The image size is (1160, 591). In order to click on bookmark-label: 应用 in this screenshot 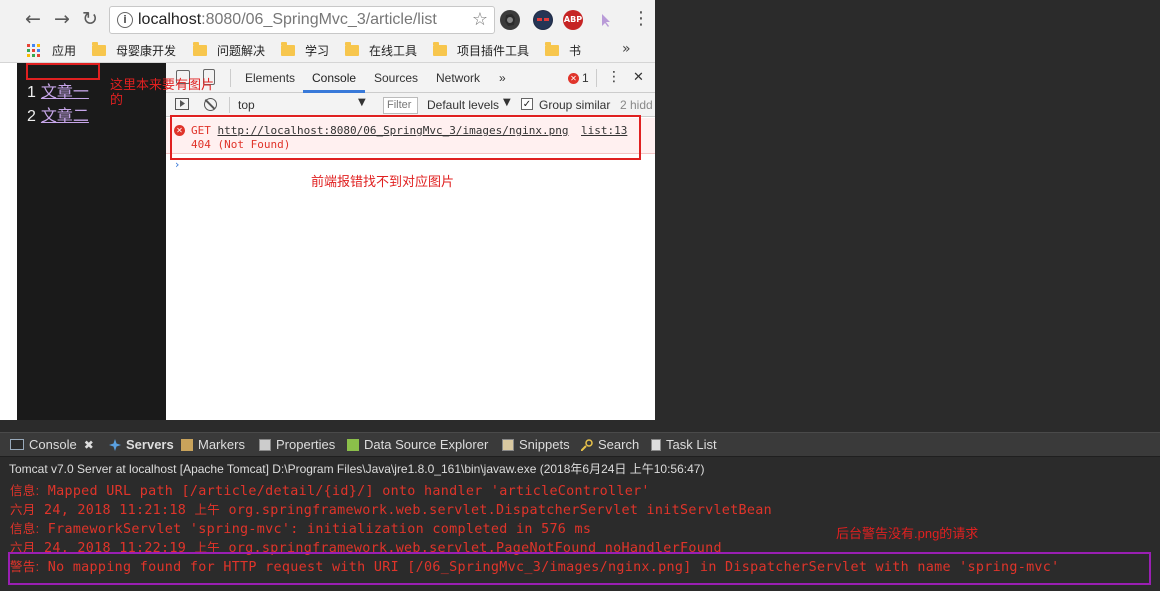, I will do `click(64, 51)`.